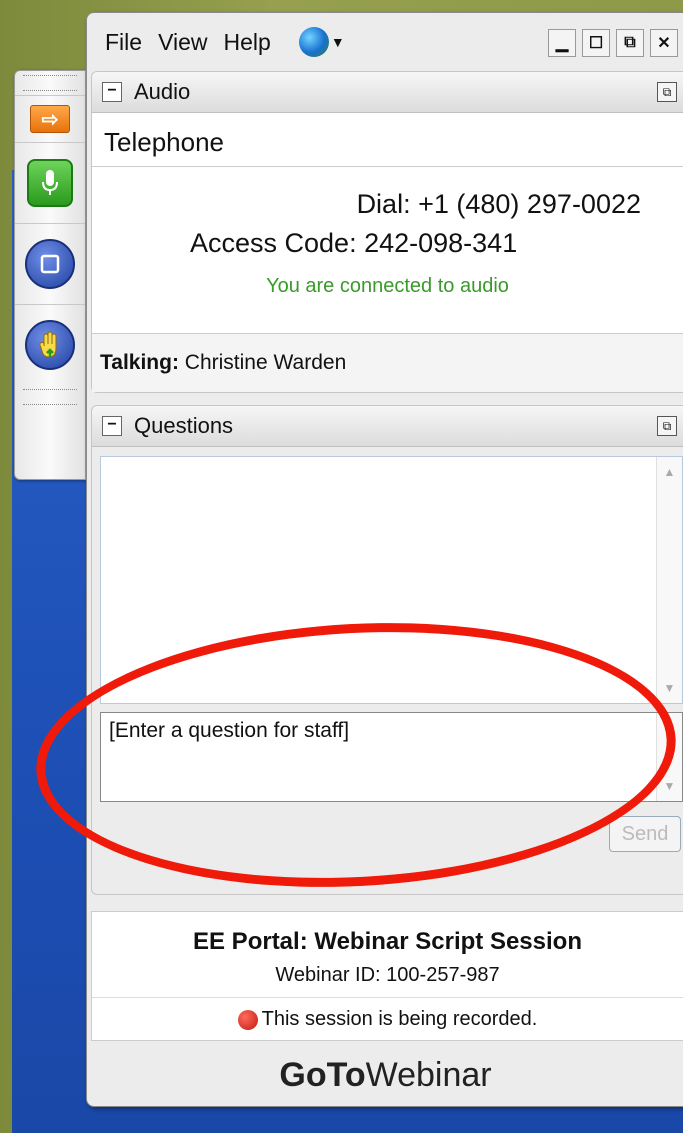 The height and width of the screenshot is (1133, 683). What do you see at coordinates (338, 42) in the screenshot?
I see `chevron-down-icon: ▼` at bounding box center [338, 42].